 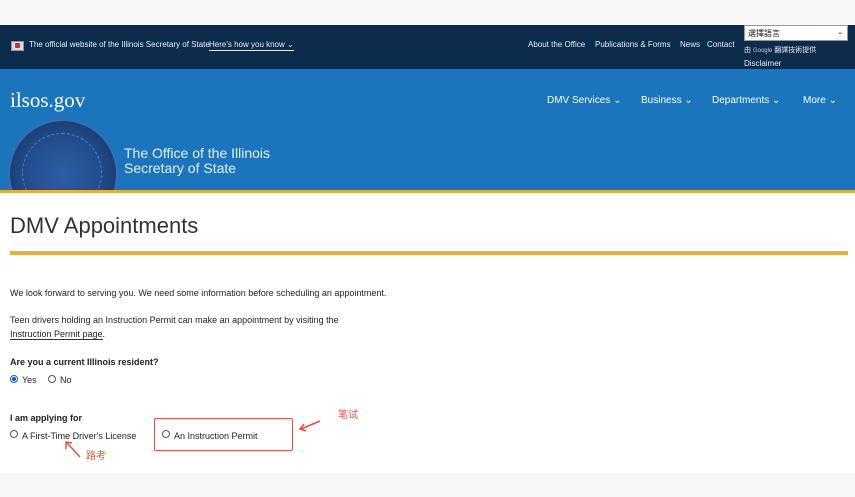 What do you see at coordinates (251, 45) in the screenshot?
I see `heres-how-you-know-link: Here's how you know ⌄` at bounding box center [251, 45].